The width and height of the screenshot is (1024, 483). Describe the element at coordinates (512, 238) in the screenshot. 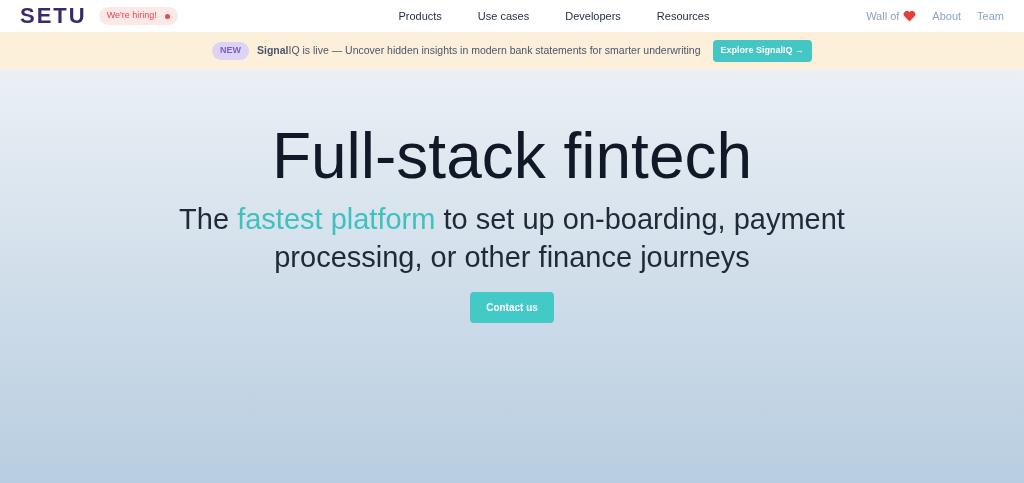

I see `hero-subtitle: The fastest platform to set up on-boarding, payment processing, or other finance journeys` at that location.